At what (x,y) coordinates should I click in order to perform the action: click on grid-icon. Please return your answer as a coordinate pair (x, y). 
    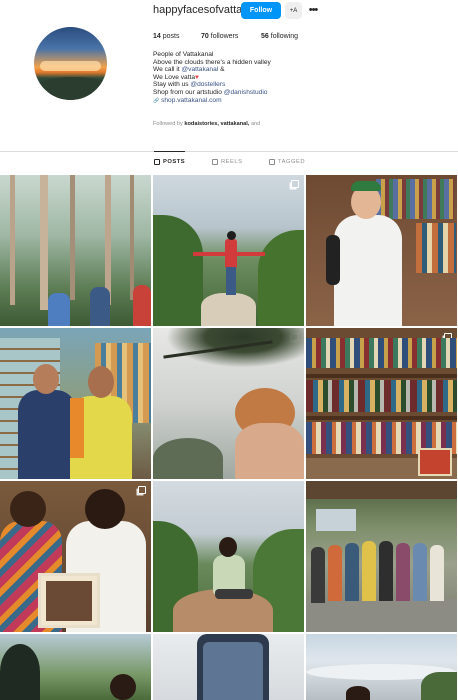
    Looking at the image, I should click on (157, 161).